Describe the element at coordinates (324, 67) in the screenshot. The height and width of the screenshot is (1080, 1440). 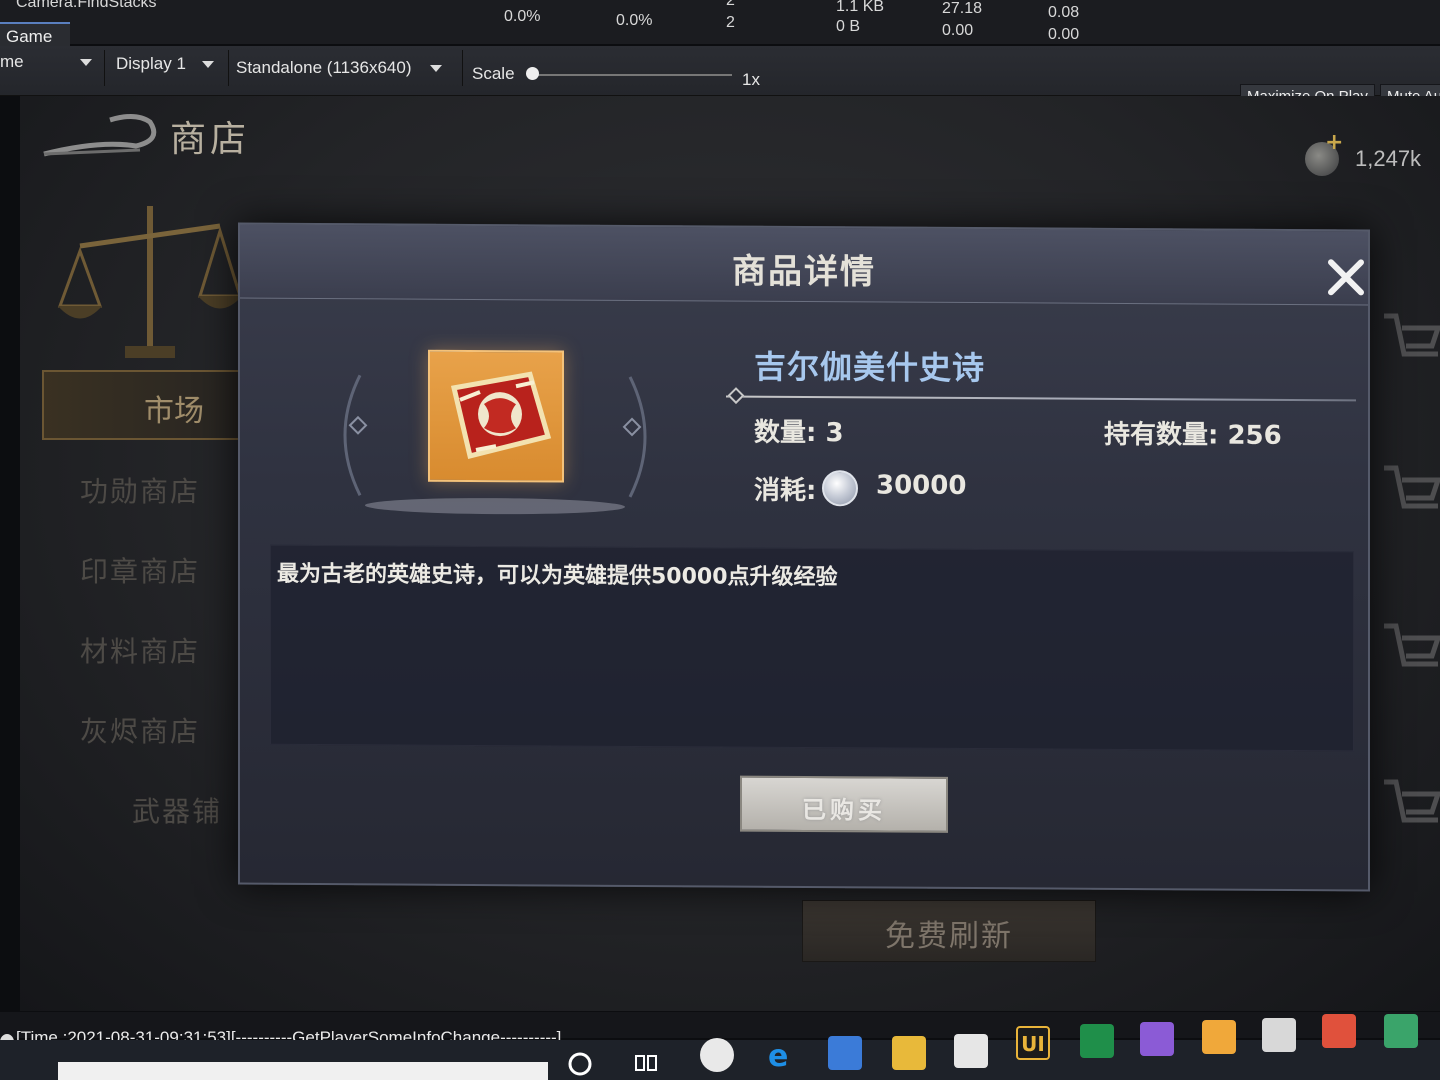
I see `resolution-label: Standalone (1136x640)` at that location.